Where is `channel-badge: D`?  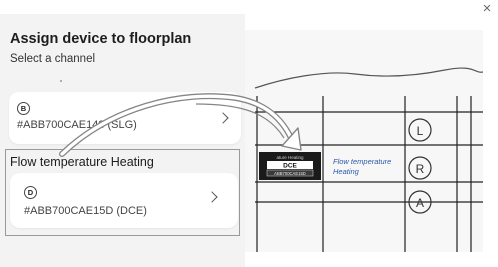 channel-badge: D is located at coordinates (30, 192).